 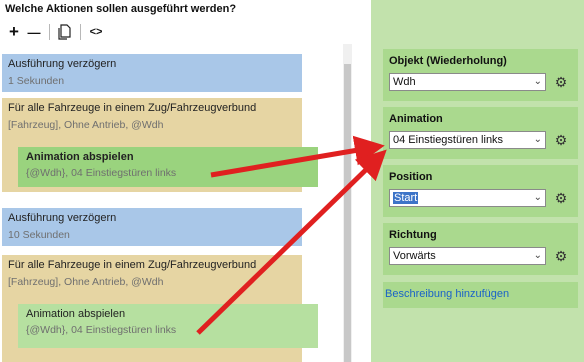 I want to click on select-value: Wdh, so click(x=404, y=82).